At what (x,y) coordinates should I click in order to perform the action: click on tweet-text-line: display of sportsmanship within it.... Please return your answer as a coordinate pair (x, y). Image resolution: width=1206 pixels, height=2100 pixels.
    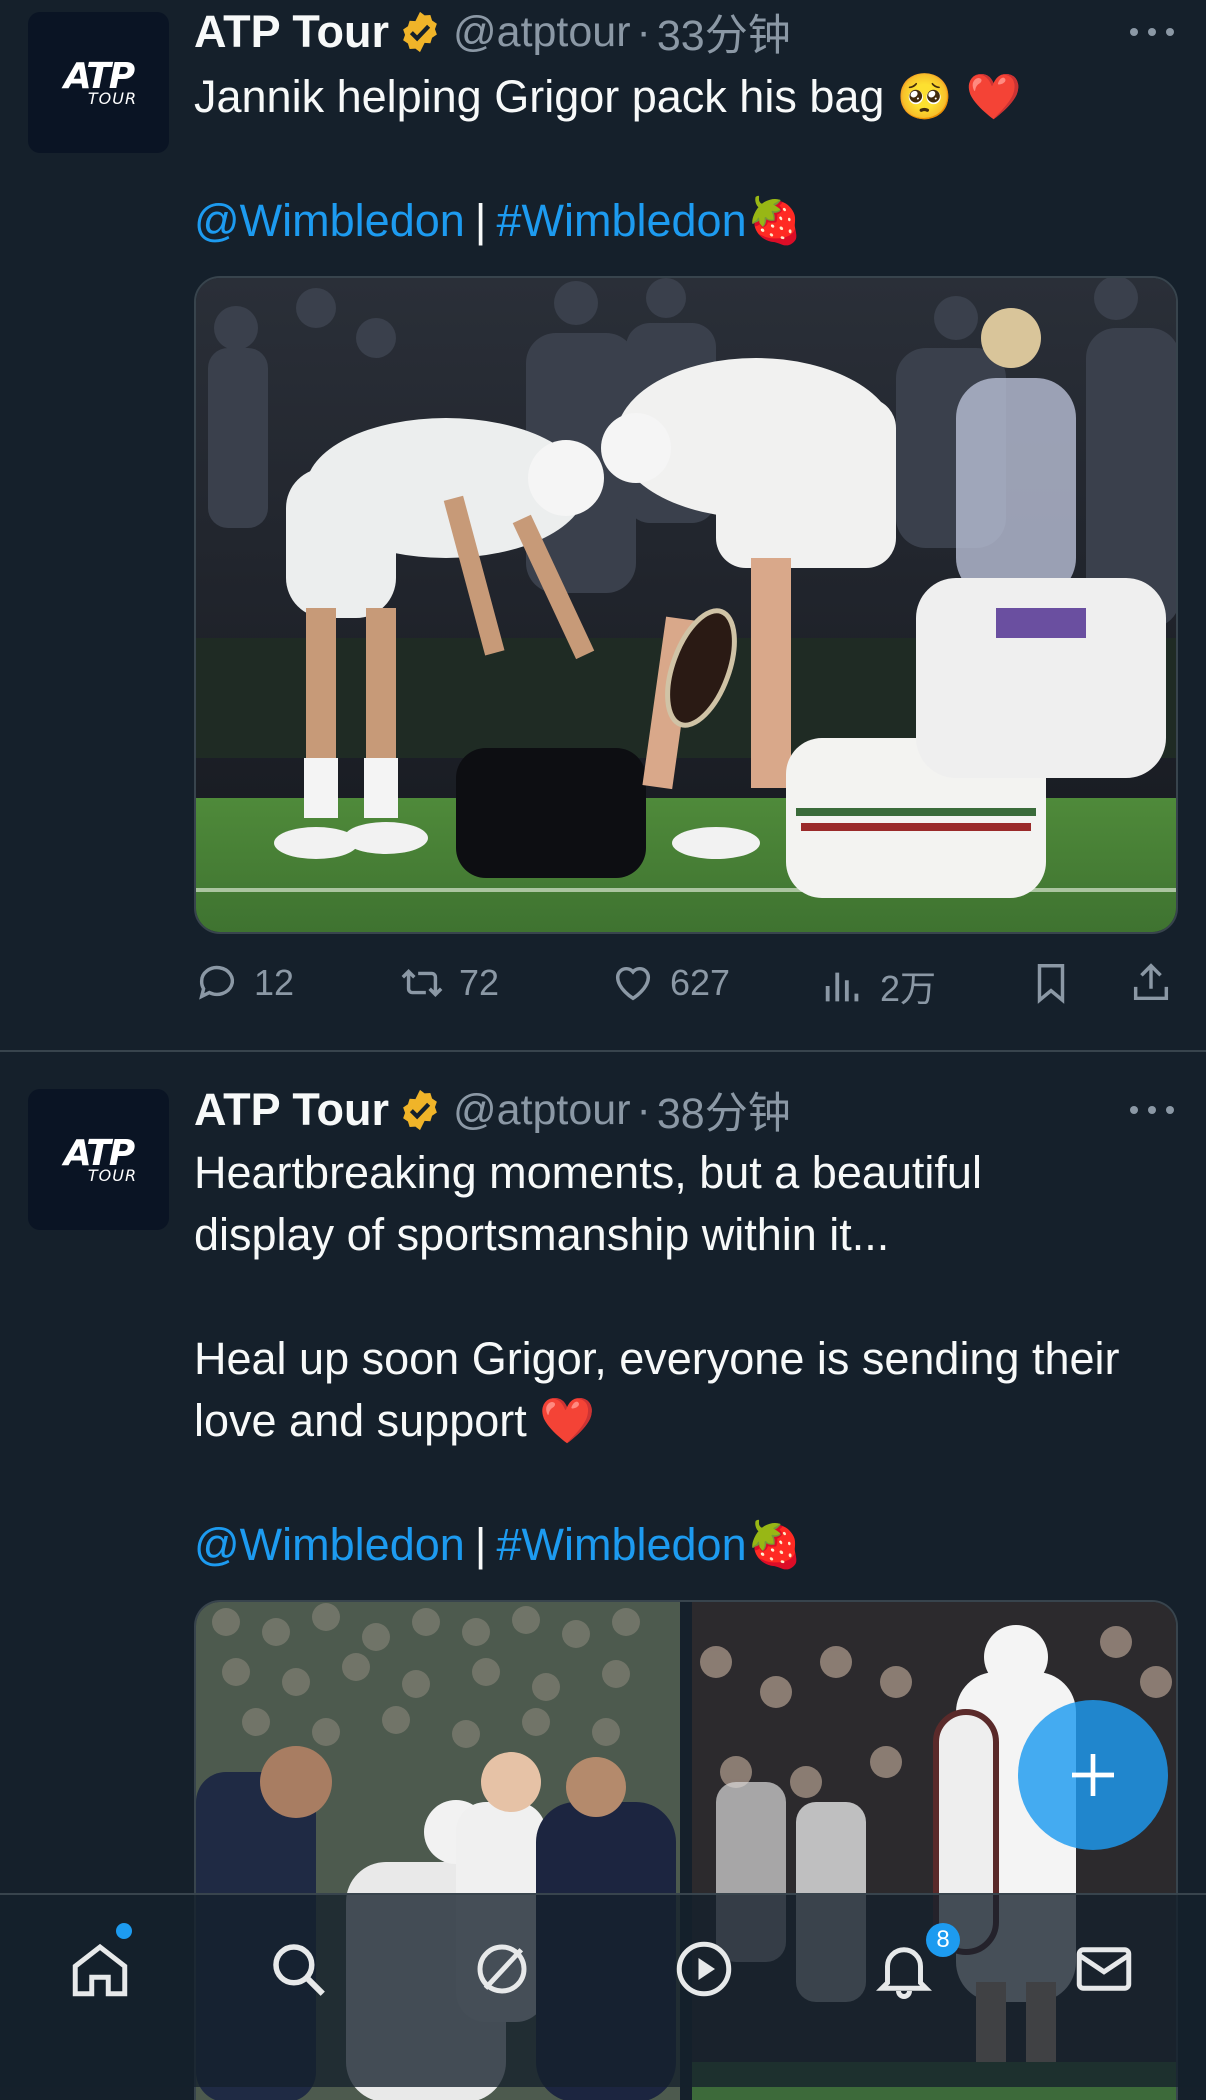
    Looking at the image, I should click on (542, 1234).